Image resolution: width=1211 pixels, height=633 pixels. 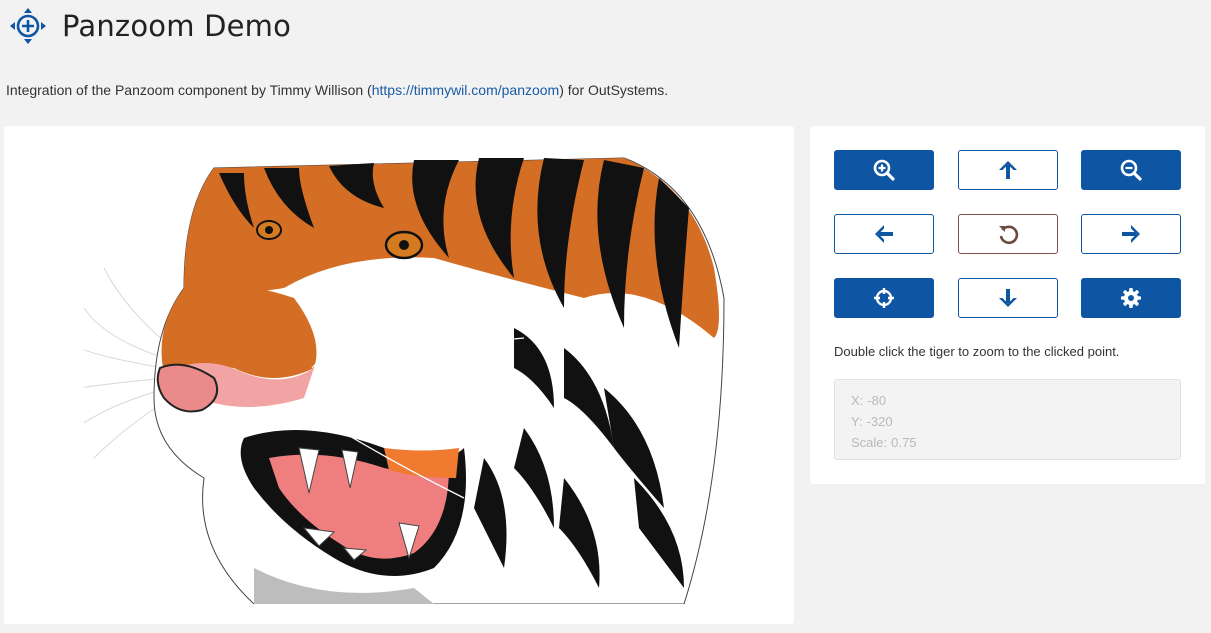 I want to click on crosshair-icon, so click(x=884, y=298).